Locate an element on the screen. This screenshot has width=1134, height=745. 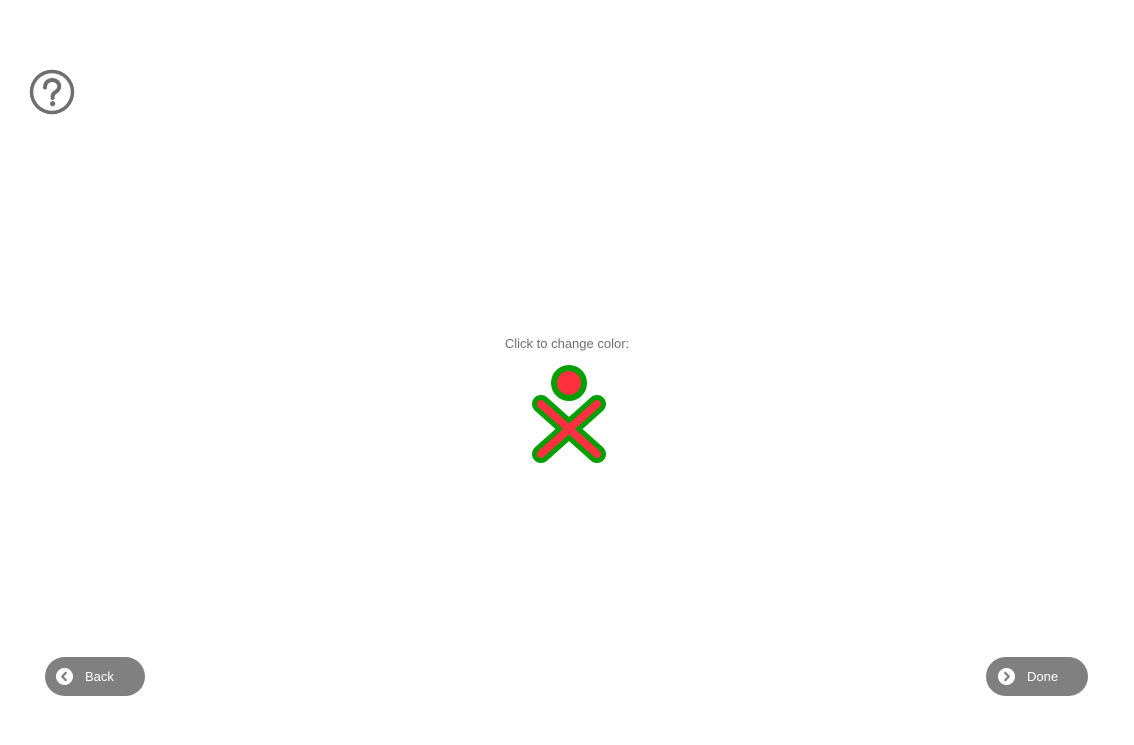
help-icon is located at coordinates (52, 92).